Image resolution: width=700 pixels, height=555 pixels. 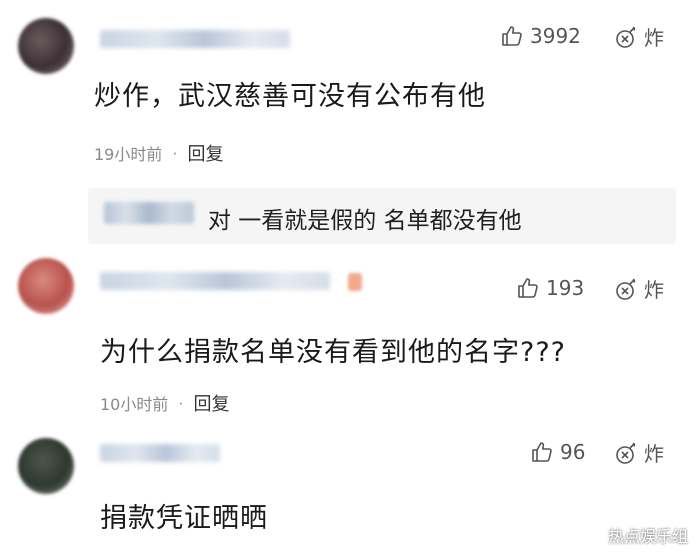 I want to click on like-button: 3992, so click(x=540, y=36).